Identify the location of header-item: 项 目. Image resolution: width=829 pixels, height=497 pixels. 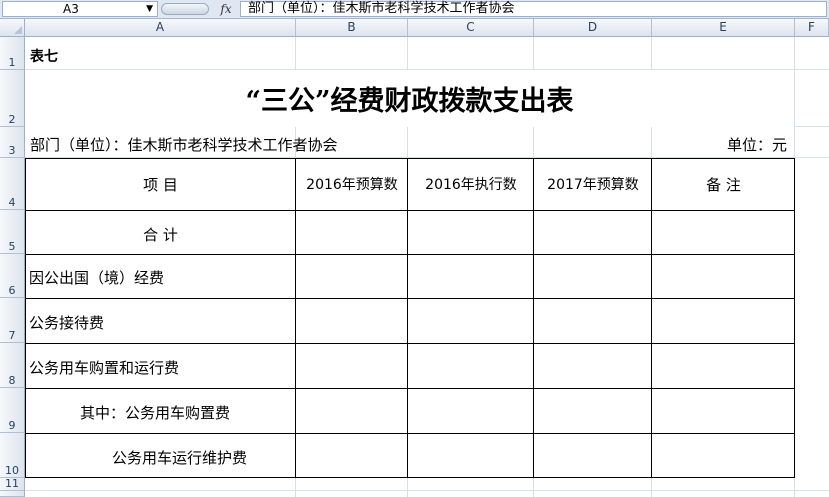
(160, 185).